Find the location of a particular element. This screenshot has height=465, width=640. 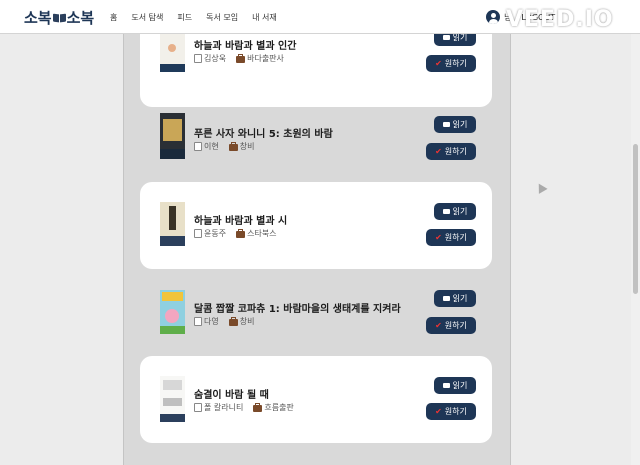

nav-reading-group: 독서 모임 is located at coordinates (222, 17).